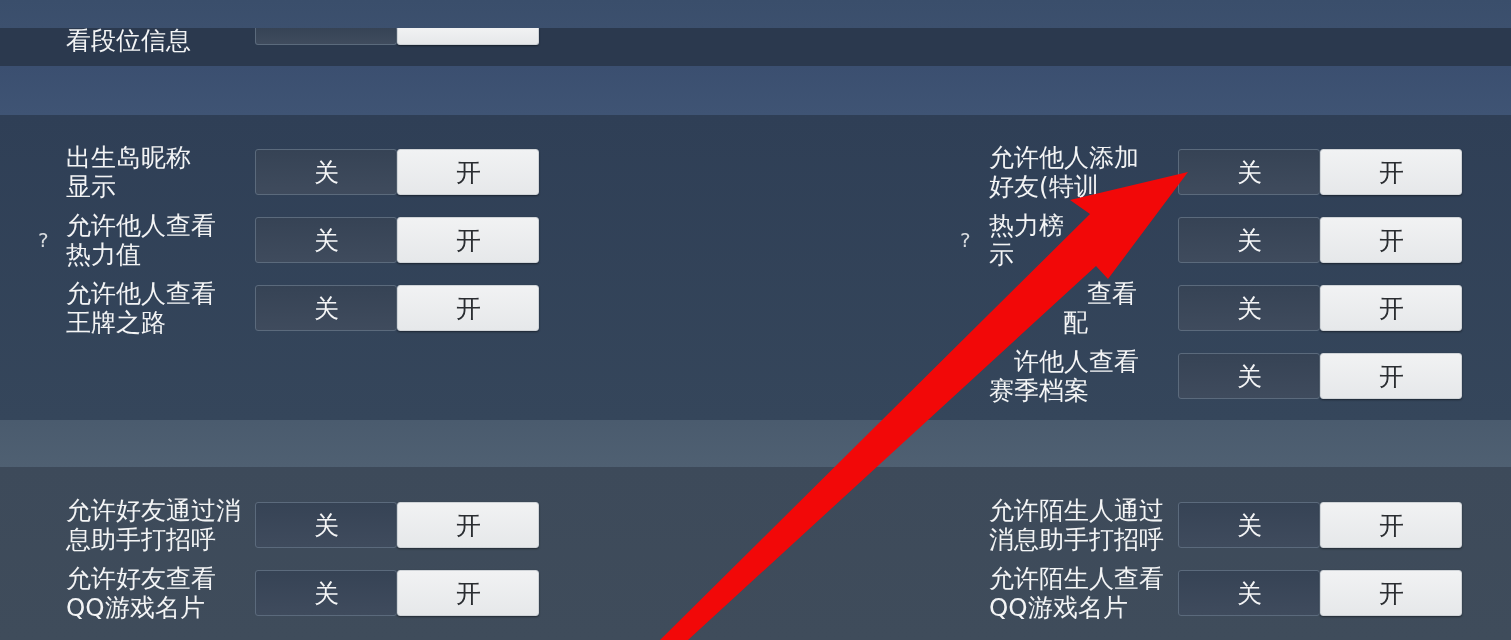 The image size is (1511, 640). What do you see at coordinates (1039, 390) in the screenshot?
I see `setting-label: 赛季档案` at bounding box center [1039, 390].